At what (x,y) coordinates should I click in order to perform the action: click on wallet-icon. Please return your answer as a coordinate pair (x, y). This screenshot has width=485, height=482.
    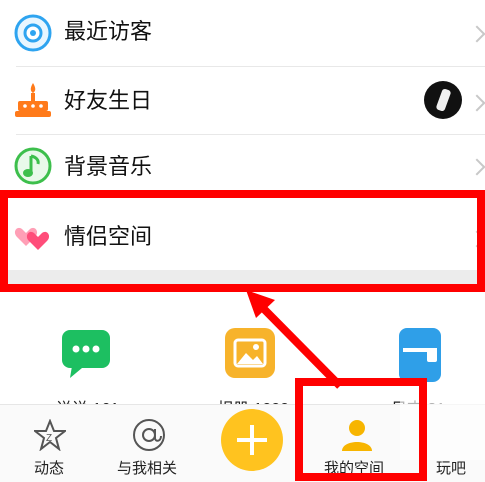
    Looking at the image, I should click on (420, 355).